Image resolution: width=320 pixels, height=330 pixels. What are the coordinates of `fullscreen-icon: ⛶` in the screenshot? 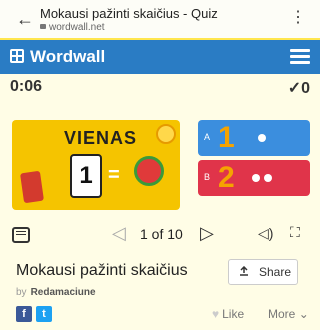 It's located at (295, 232).